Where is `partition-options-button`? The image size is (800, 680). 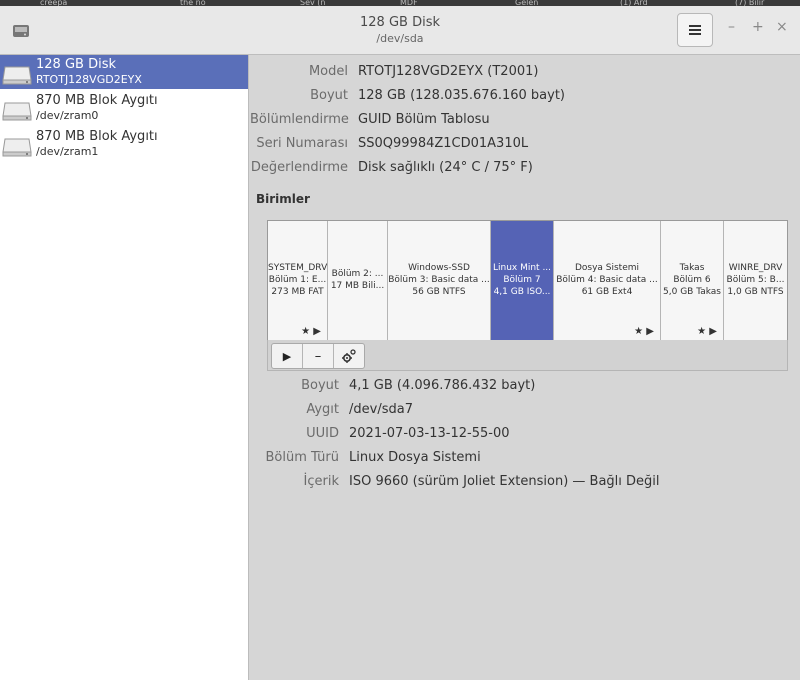
partition-options-button is located at coordinates (349, 356).